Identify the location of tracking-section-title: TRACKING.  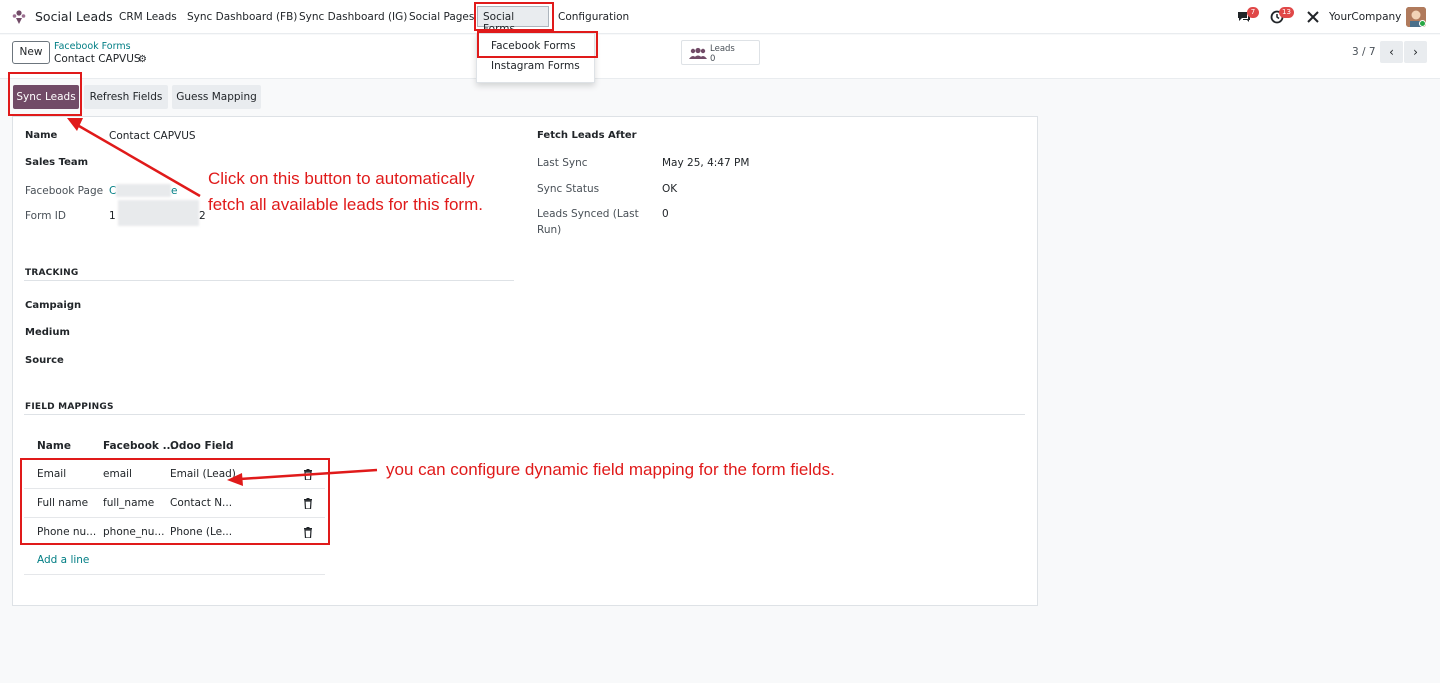
(52, 273).